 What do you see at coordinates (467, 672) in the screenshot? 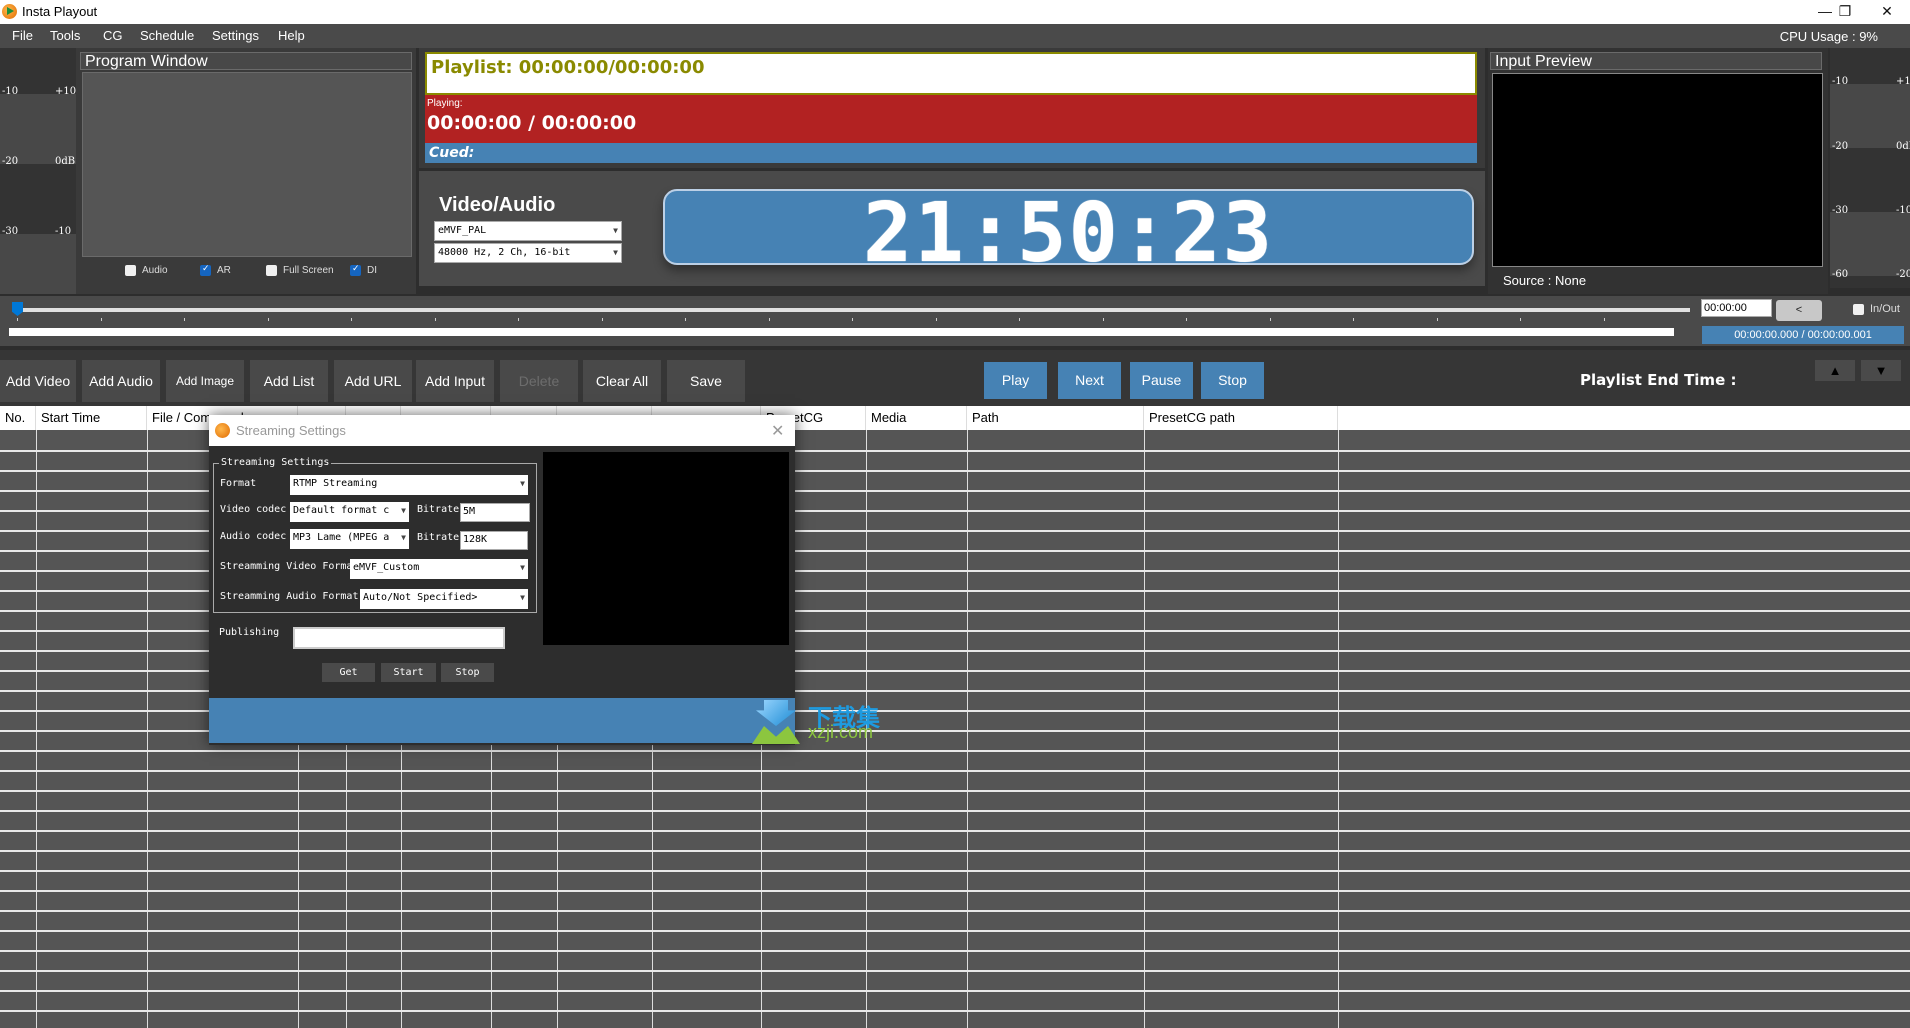
I see `stop-stream-button: Stop` at bounding box center [467, 672].